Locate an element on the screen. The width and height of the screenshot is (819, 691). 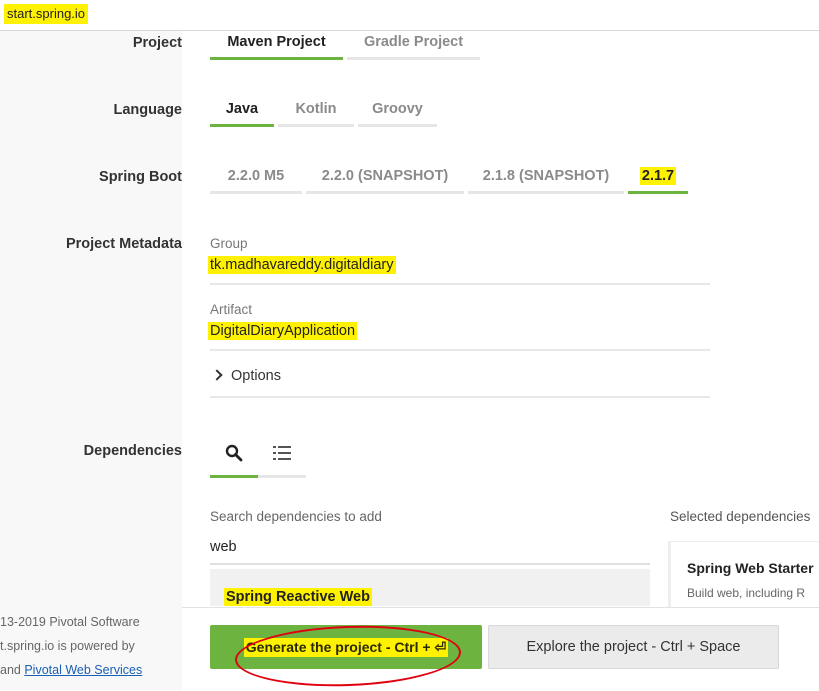
dependencies-label: Dependencies is located at coordinates (132, 451).